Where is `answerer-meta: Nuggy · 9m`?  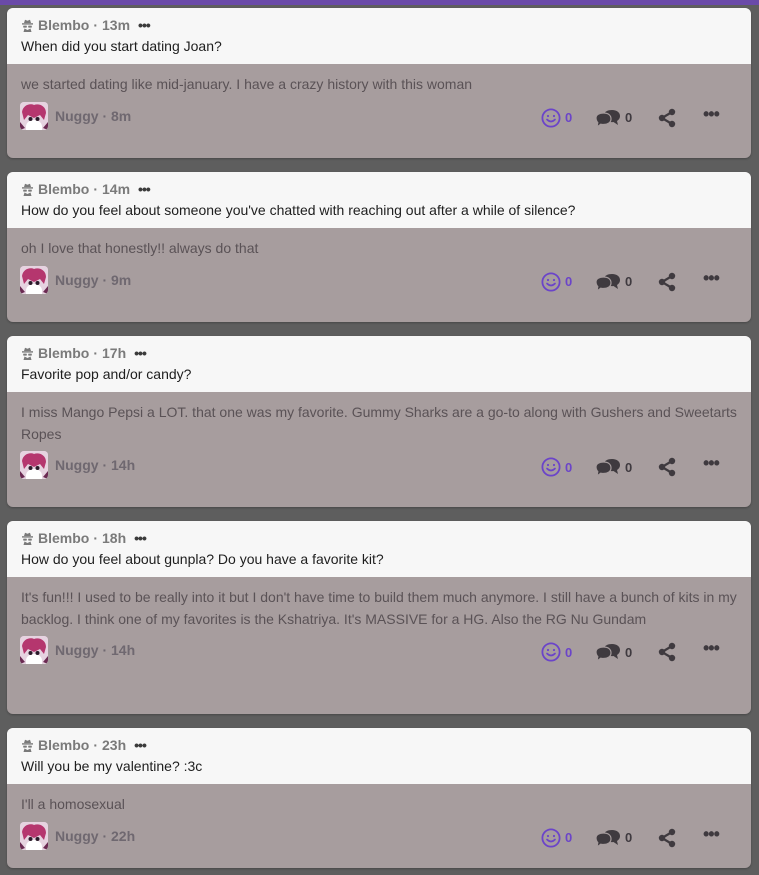 answerer-meta: Nuggy · 9m is located at coordinates (93, 280).